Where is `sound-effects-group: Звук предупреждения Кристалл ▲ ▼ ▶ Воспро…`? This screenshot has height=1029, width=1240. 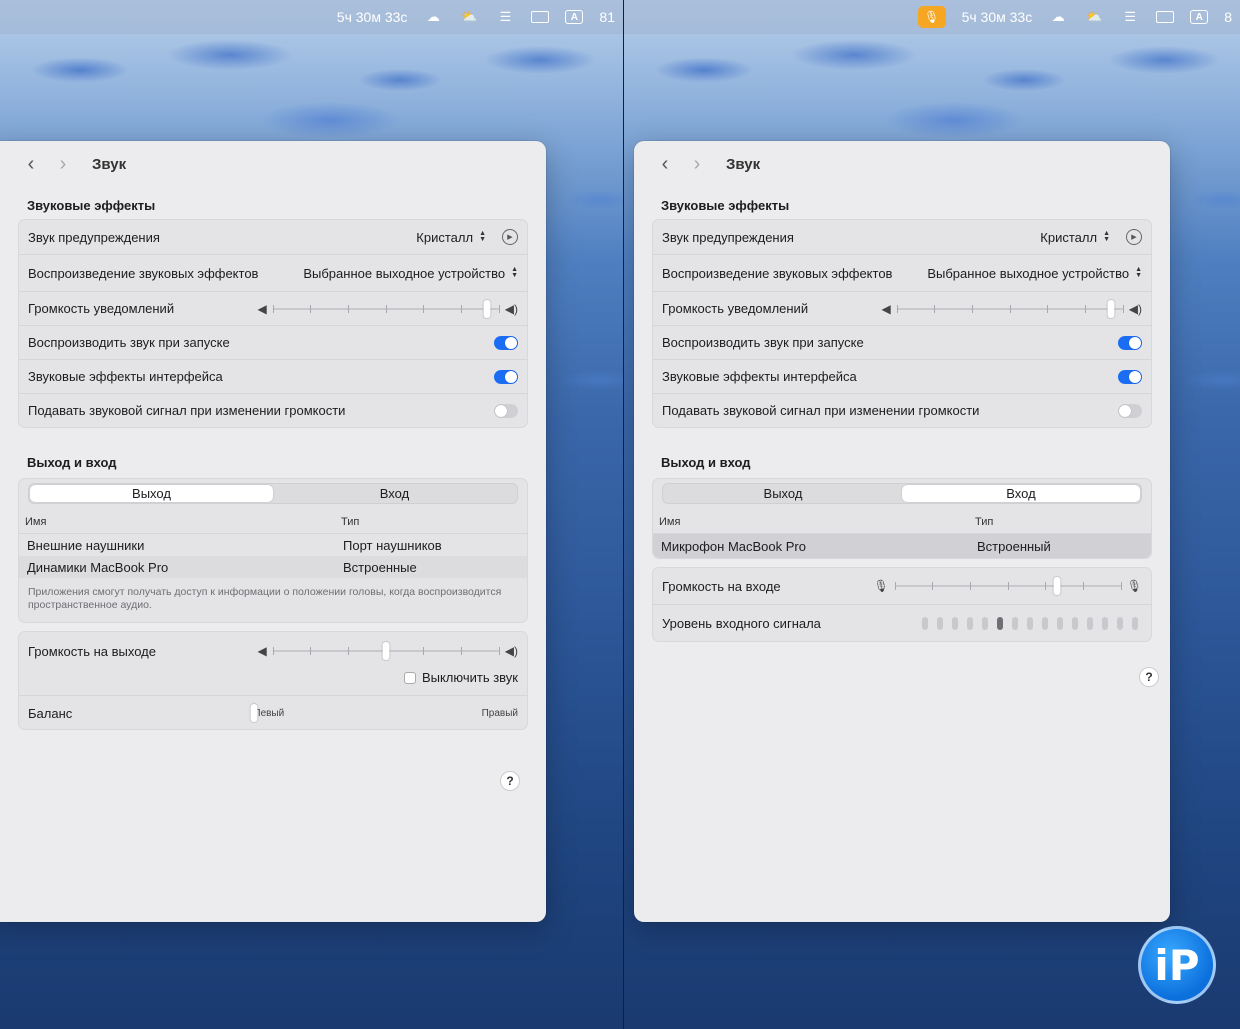
sound-effects-group: Звук предупреждения Кристалл ▲ ▼ ▶ Воспро… is located at coordinates (273, 323).